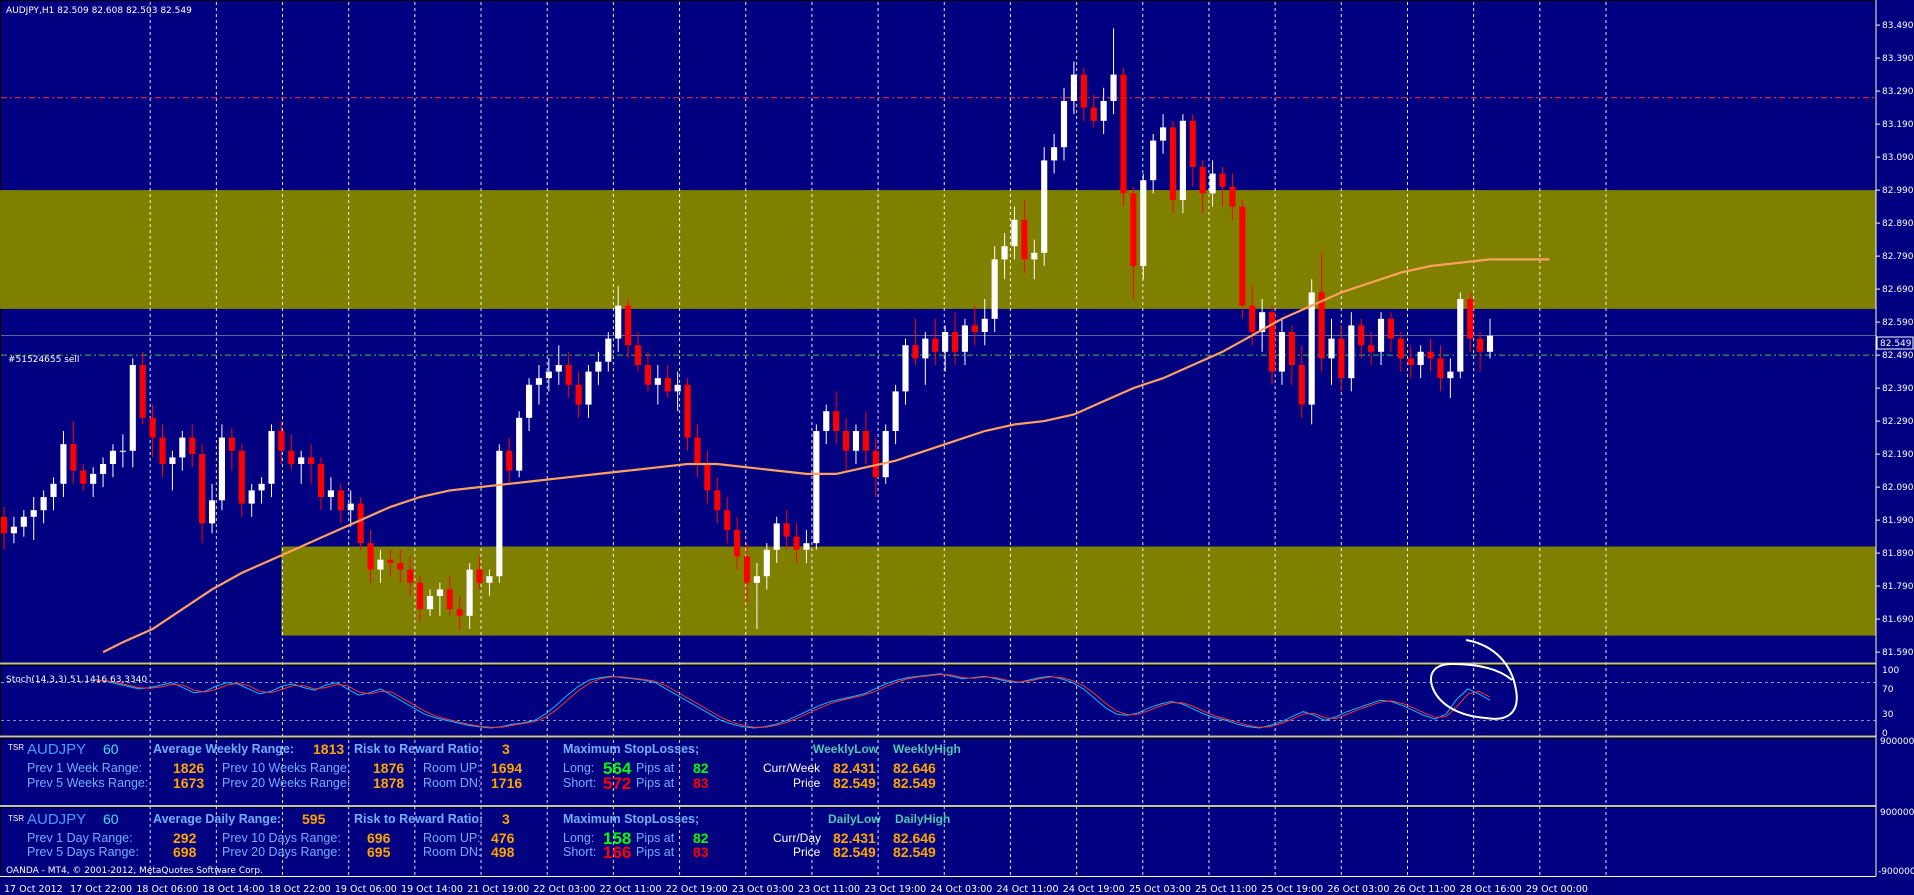 This screenshot has height=895, width=1914. Describe the element at coordinates (1898, 26) in the screenshot. I see `price-tick-label: 83.490` at that location.